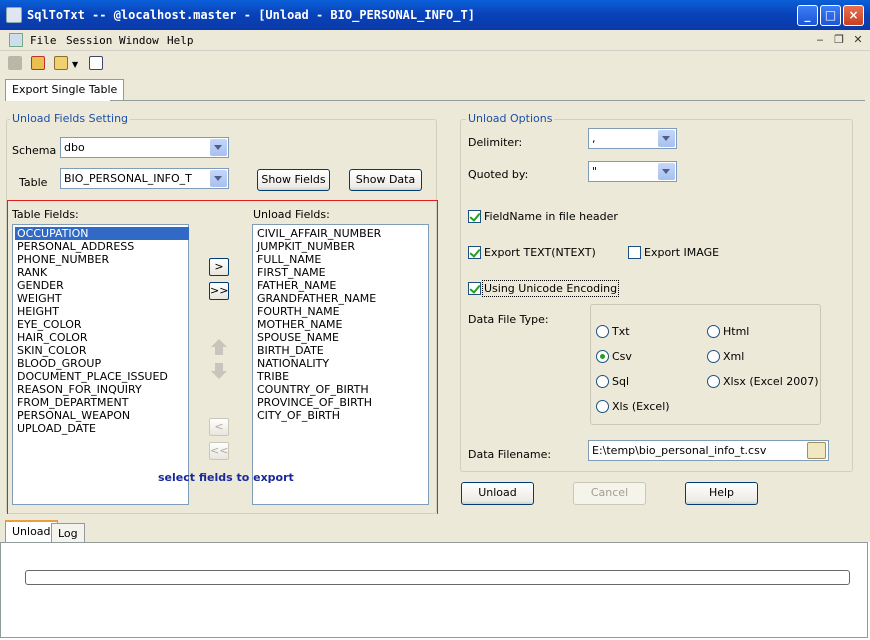 This screenshot has height=640, width=870. What do you see at coordinates (385, 180) in the screenshot?
I see `show-data-button: Show Data` at bounding box center [385, 180].